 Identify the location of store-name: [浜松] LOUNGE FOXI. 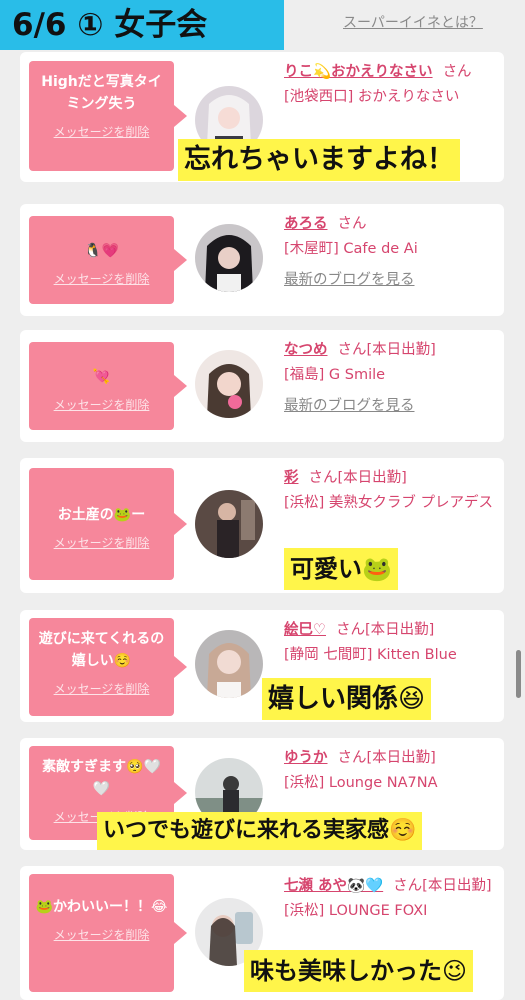
(356, 911).